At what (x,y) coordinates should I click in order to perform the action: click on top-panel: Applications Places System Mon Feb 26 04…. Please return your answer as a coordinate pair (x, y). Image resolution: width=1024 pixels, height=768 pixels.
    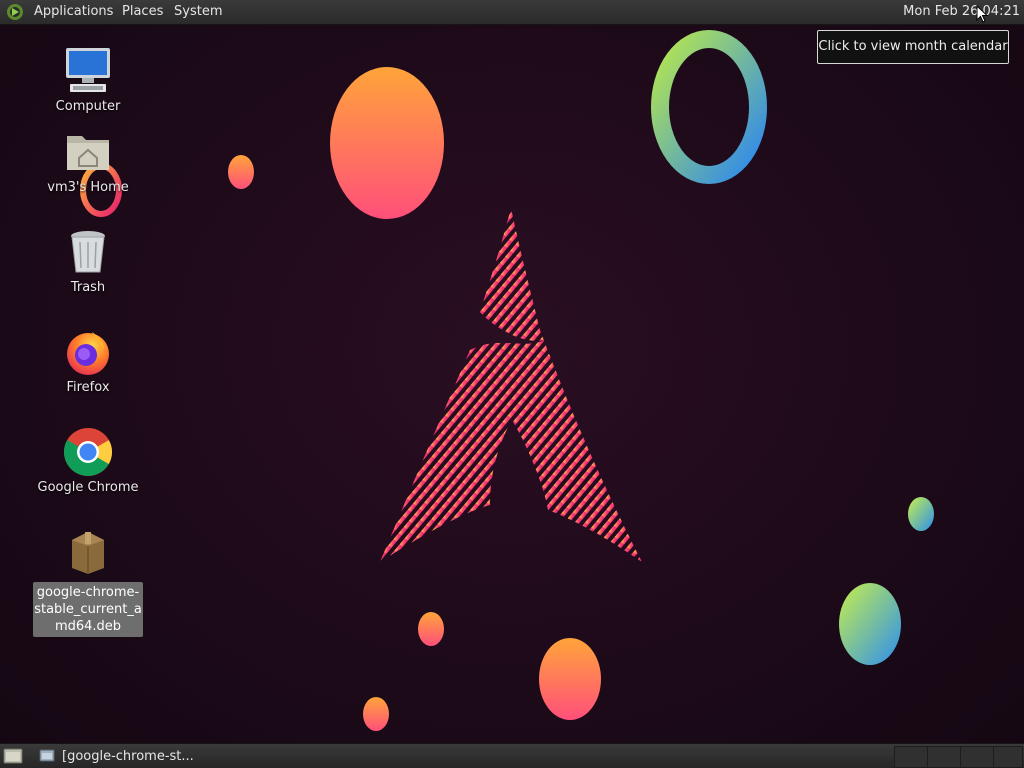
    Looking at the image, I should click on (512, 12).